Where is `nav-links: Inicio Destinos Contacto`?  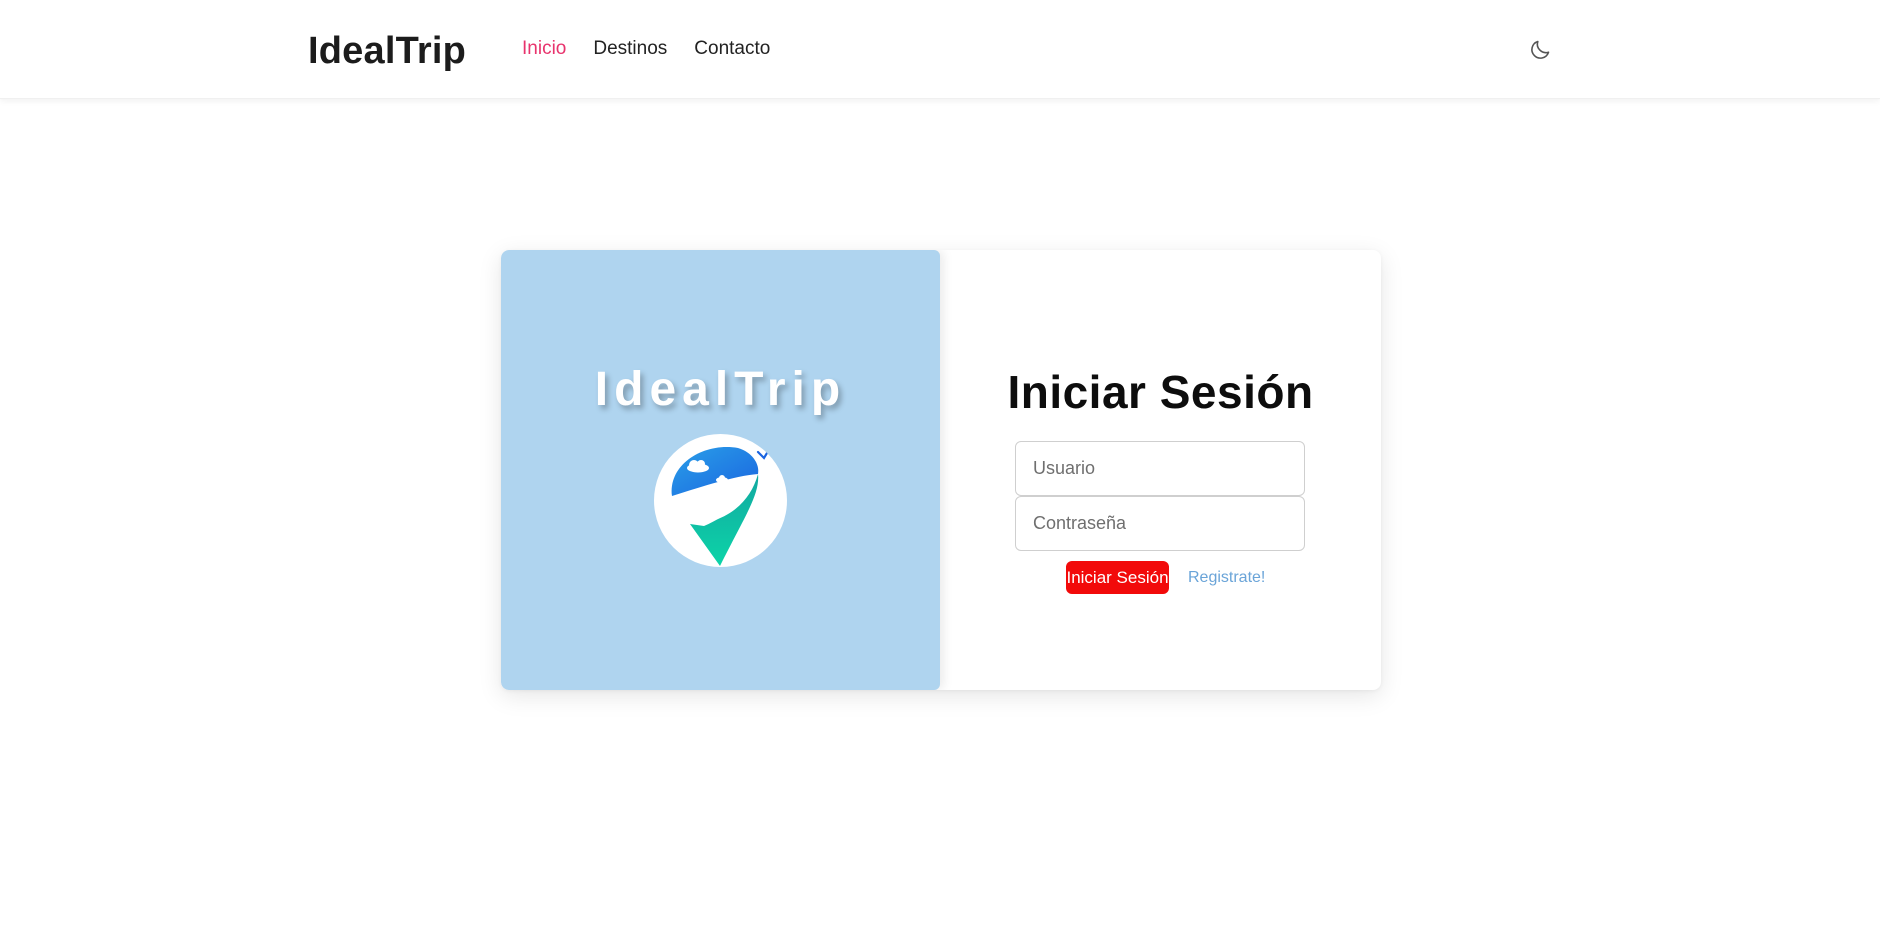 nav-links: Inicio Destinos Contacto is located at coordinates (646, 49).